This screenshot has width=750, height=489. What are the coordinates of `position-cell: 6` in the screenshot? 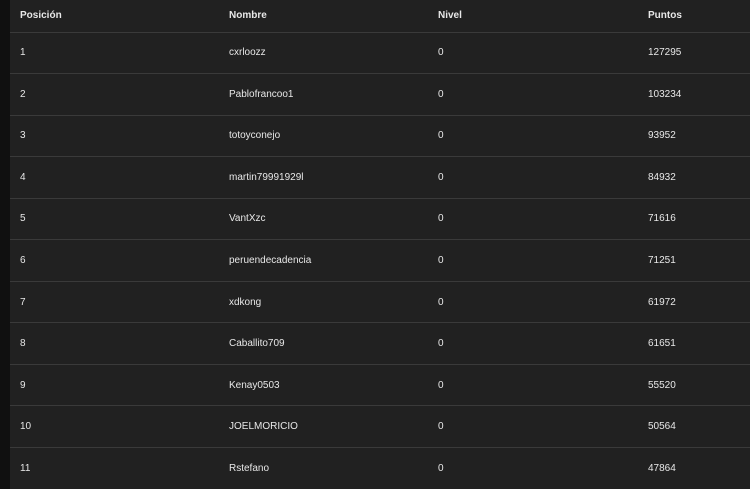 It's located at (114, 260).